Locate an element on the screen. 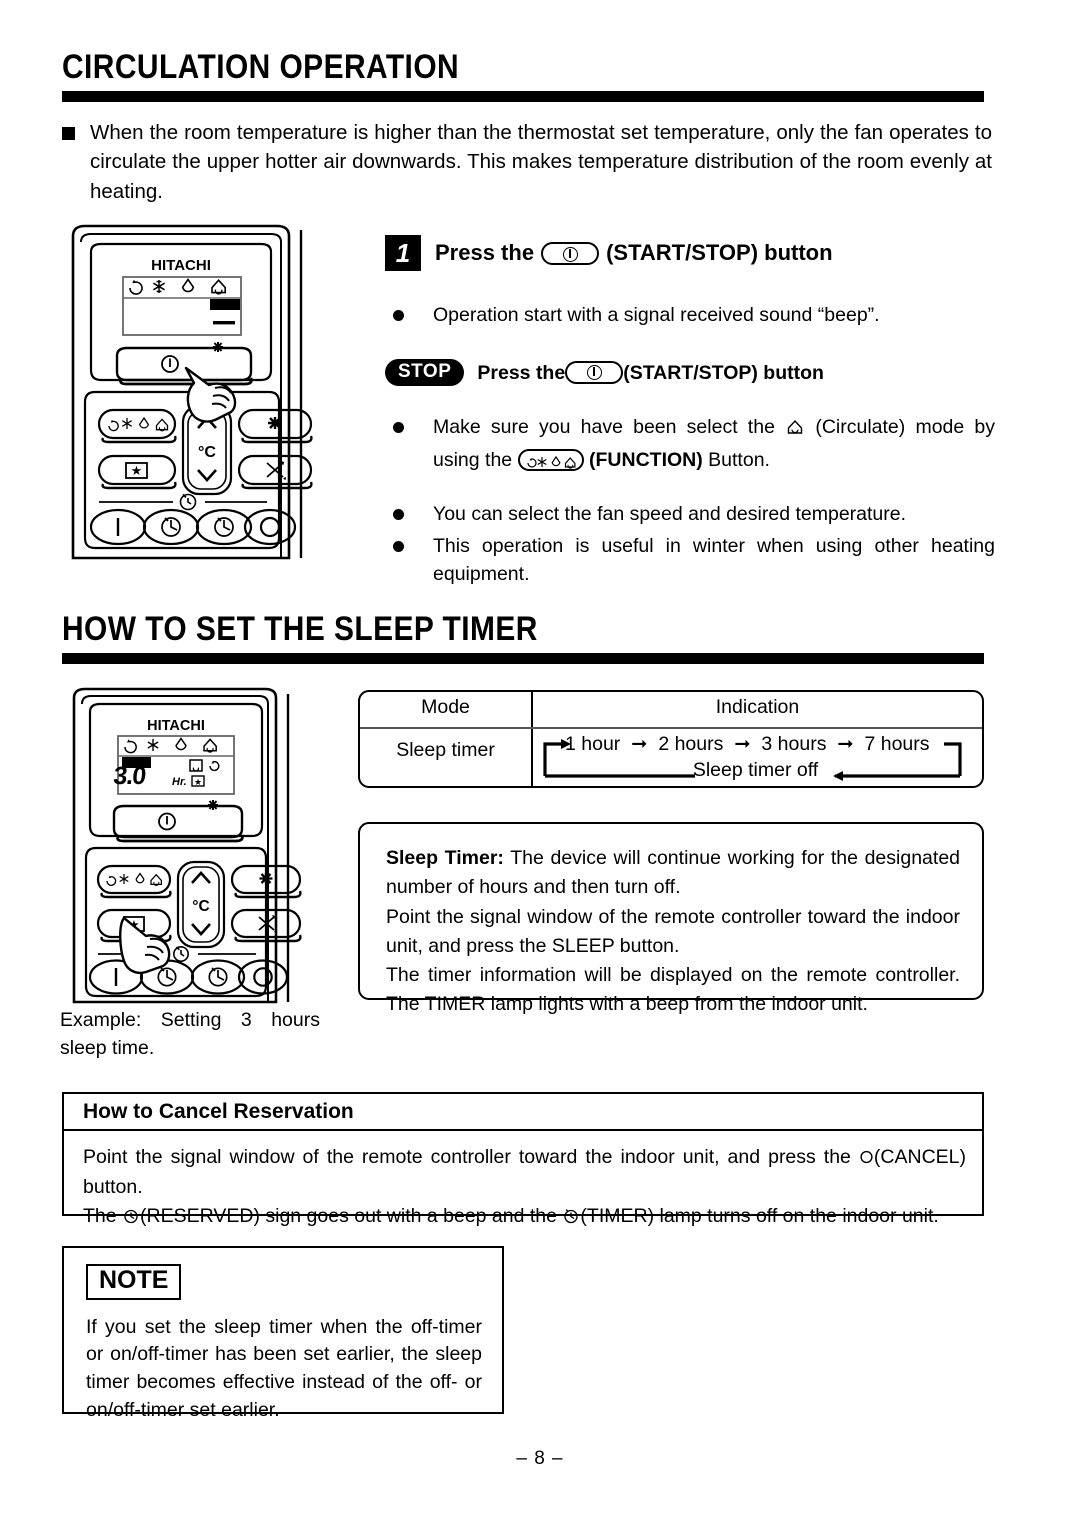 Image resolution: width=1080 pixels, height=1528 pixels. stop-button-label: (START/STOP) button is located at coordinates (723, 372).